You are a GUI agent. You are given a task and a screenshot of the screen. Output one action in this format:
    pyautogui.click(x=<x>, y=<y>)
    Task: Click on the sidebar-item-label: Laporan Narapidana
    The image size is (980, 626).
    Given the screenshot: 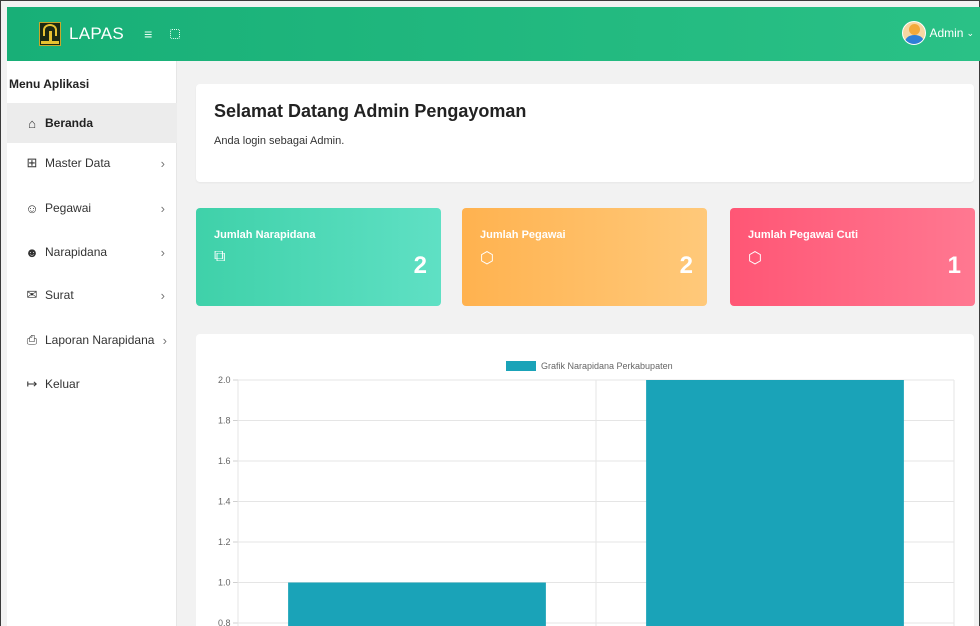 What is the action you would take?
    pyautogui.click(x=100, y=340)
    